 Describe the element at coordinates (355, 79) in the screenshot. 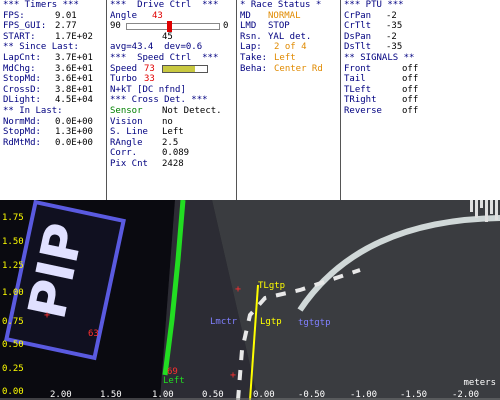

I see `tail-label: Tail` at that location.